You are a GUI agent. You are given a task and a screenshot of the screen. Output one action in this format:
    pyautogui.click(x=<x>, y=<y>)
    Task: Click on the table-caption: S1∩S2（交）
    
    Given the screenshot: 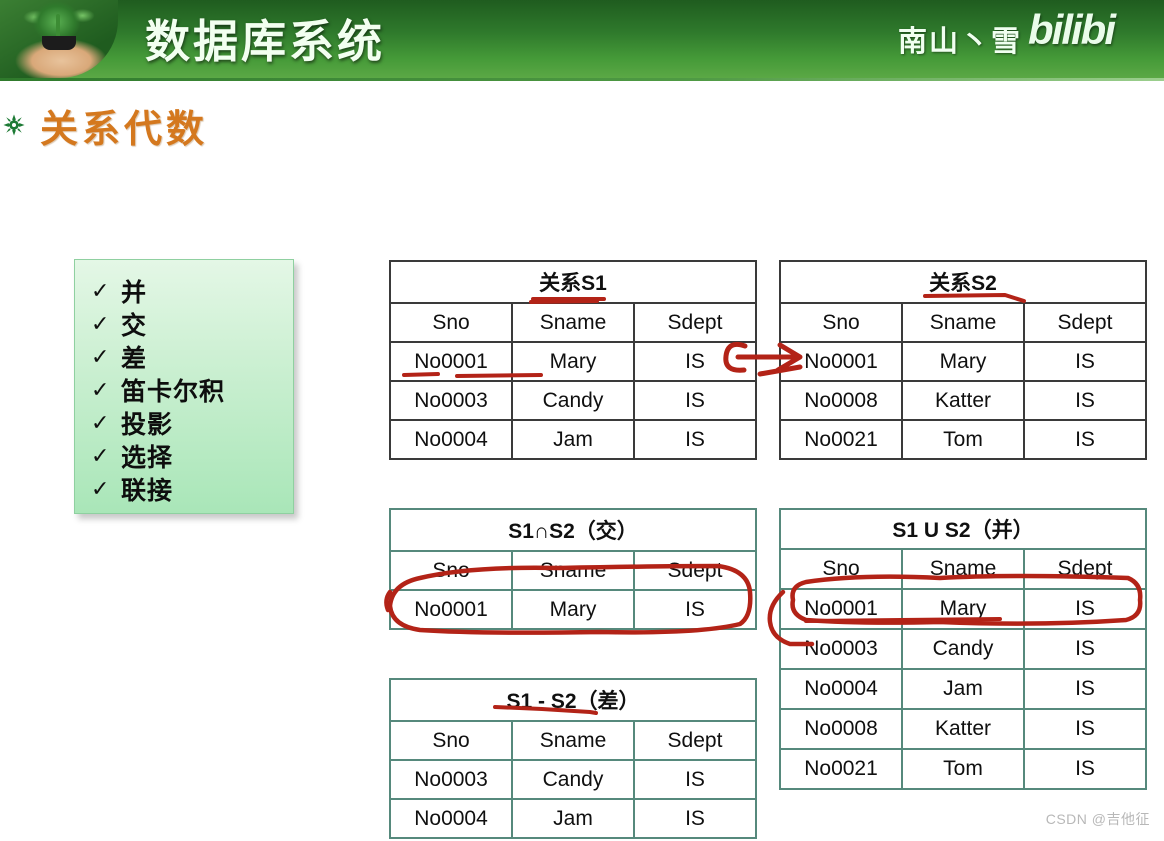 What is the action you would take?
    pyautogui.click(x=573, y=530)
    